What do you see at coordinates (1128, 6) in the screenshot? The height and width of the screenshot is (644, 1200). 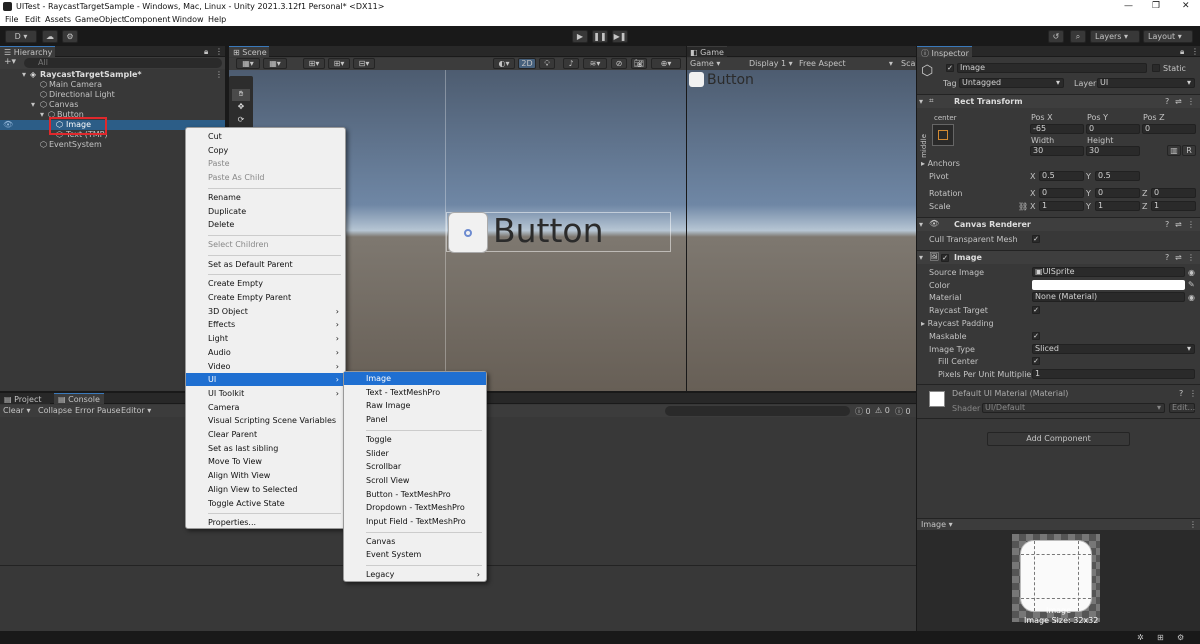 I see `minimize-button: —` at bounding box center [1128, 6].